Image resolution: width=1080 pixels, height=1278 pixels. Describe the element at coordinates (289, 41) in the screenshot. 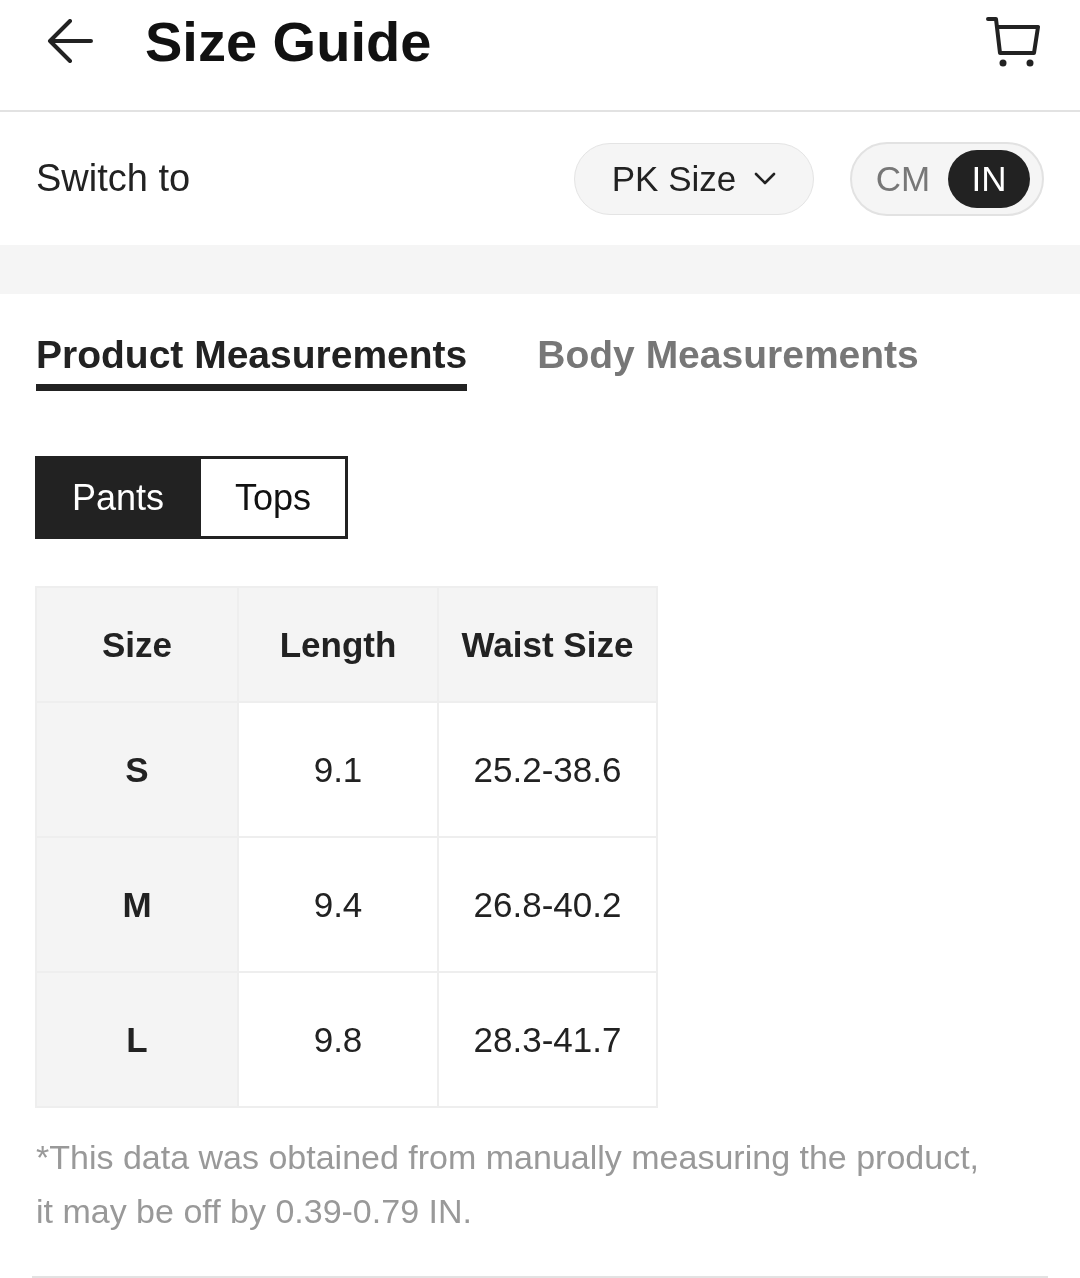

I see `page-title: Size Guide` at that location.